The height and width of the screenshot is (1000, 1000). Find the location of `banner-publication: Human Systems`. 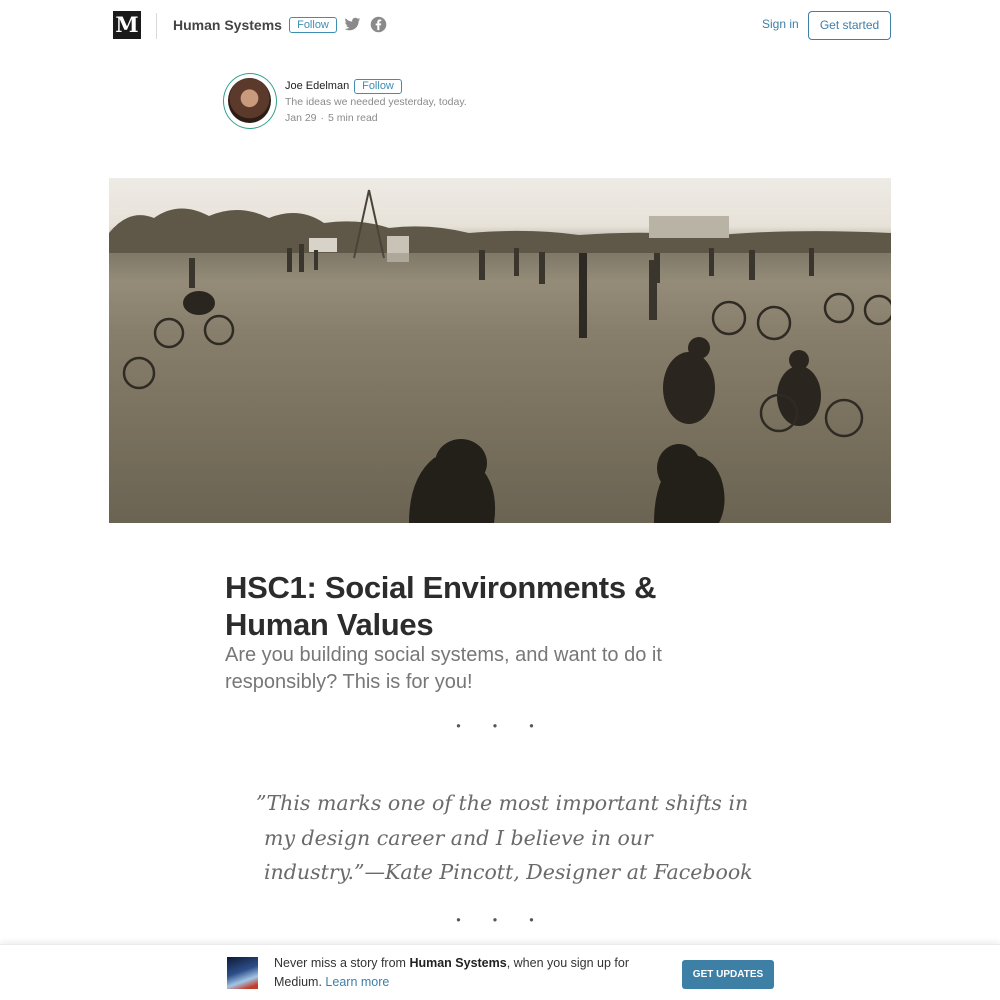

banner-publication: Human Systems is located at coordinates (458, 963).